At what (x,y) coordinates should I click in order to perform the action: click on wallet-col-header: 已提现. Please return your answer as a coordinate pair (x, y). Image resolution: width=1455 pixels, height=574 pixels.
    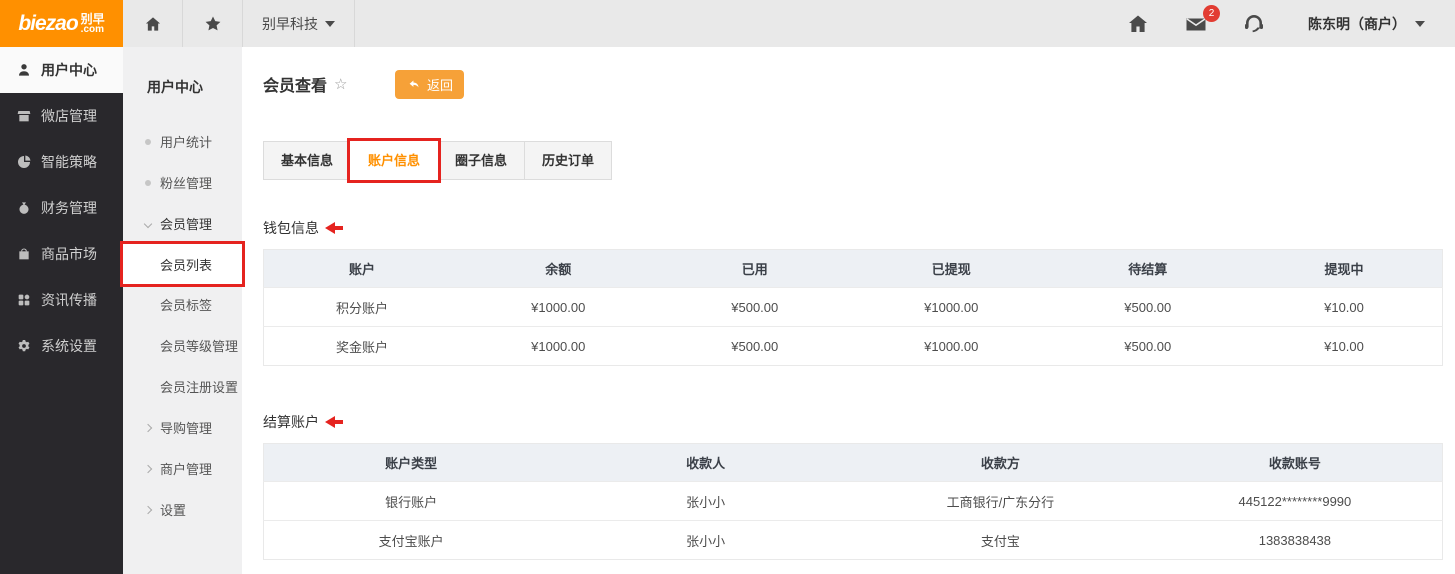
    Looking at the image, I should click on (951, 268).